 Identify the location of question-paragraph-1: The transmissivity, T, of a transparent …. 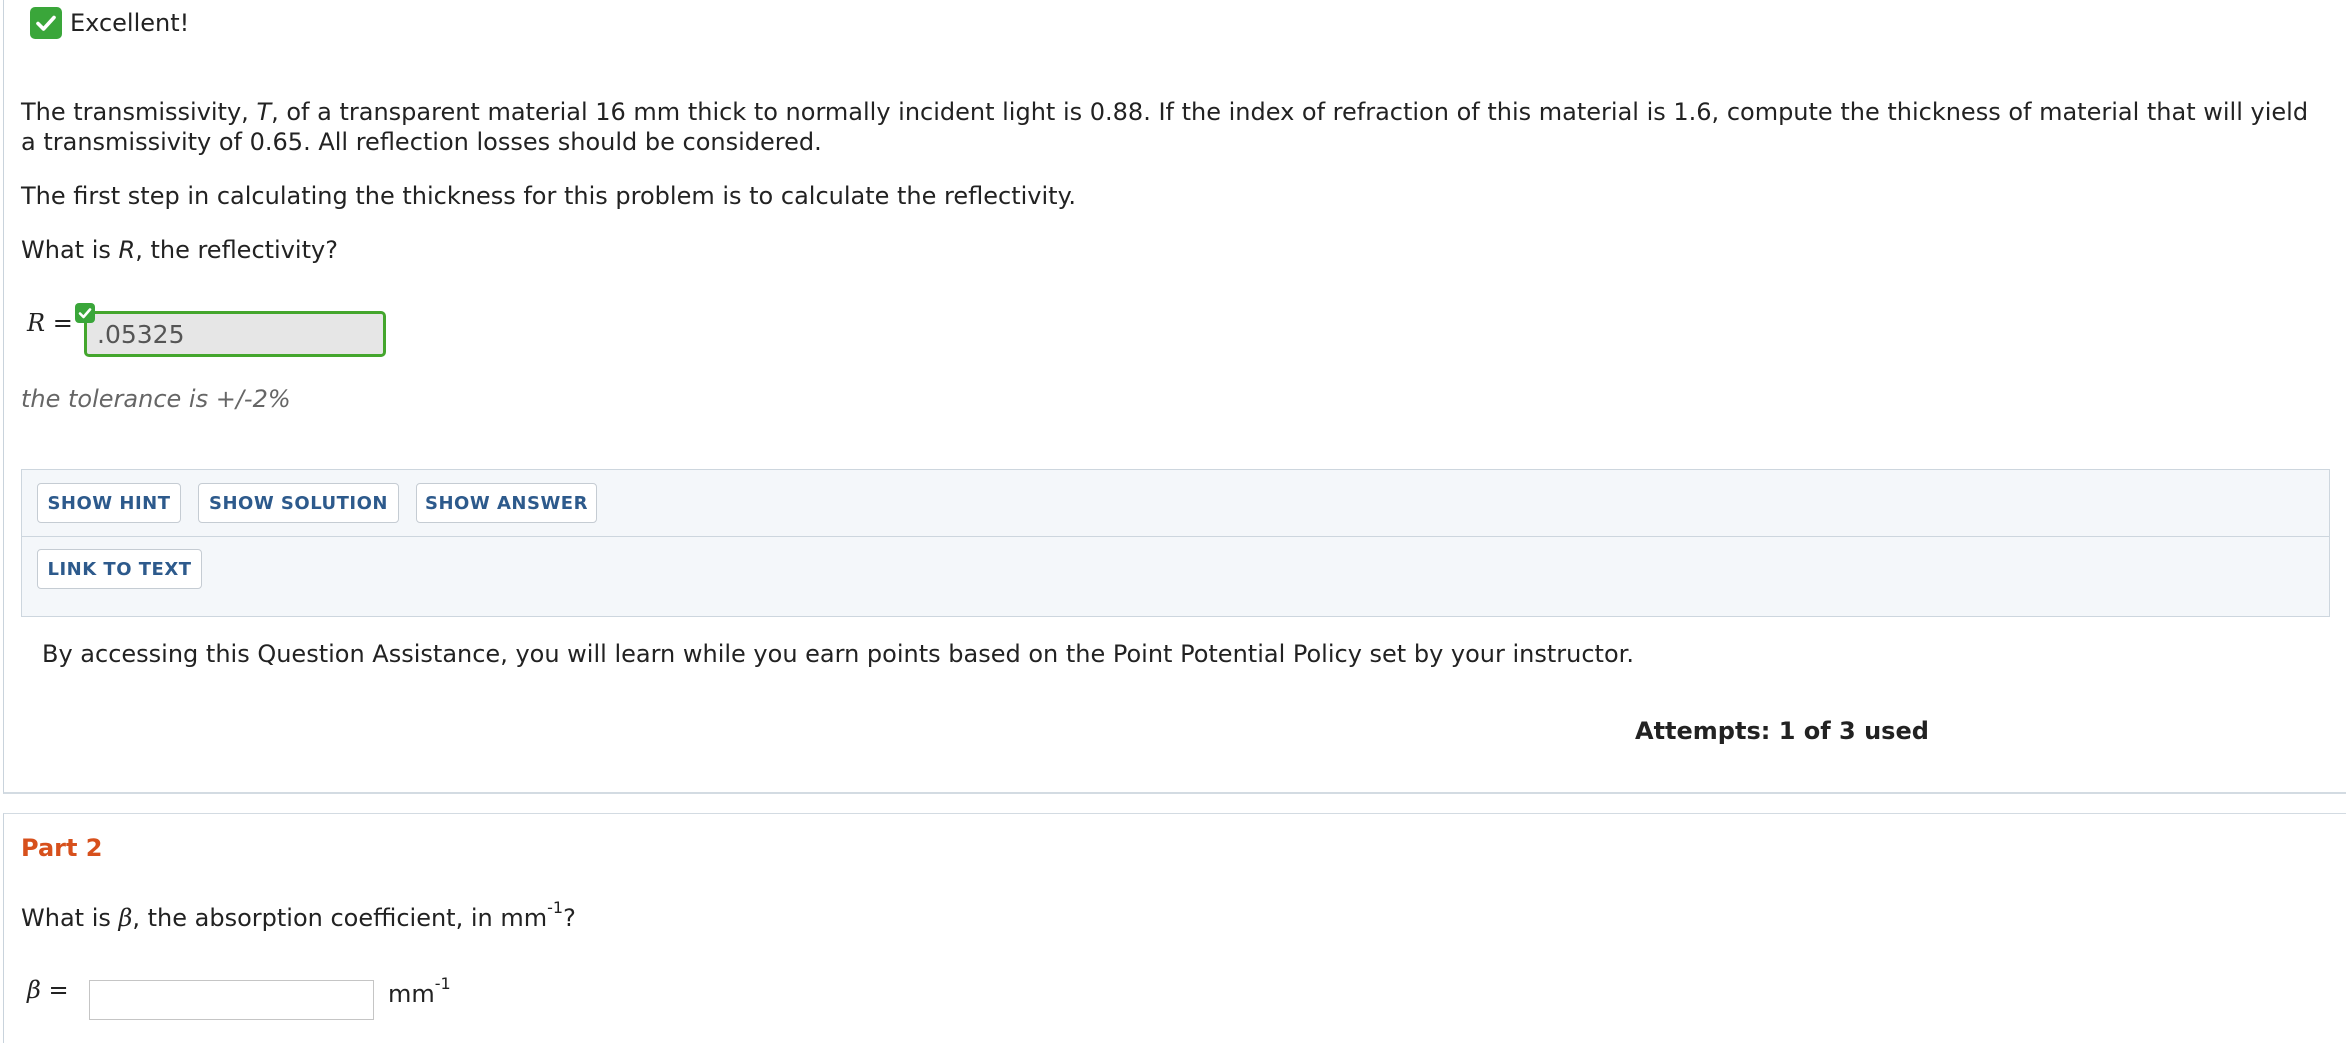
(1166, 127).